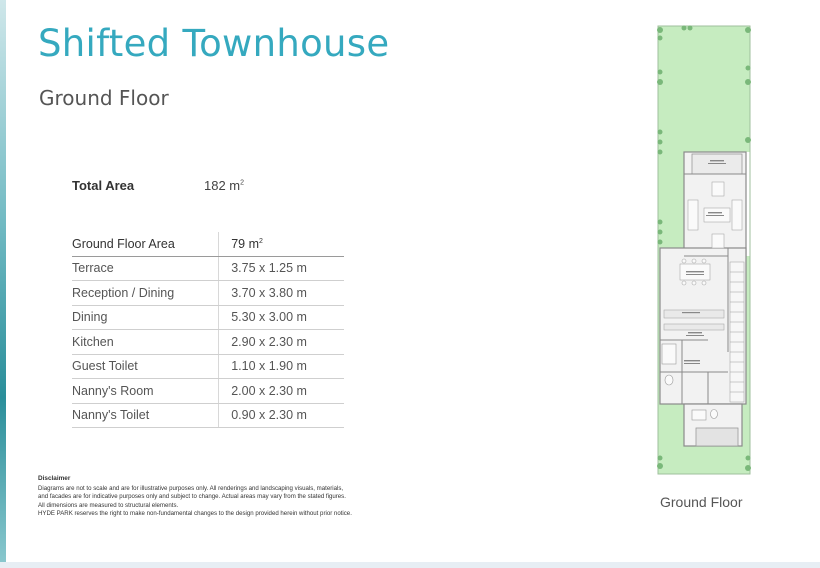 The image size is (820, 568). Describe the element at coordinates (145, 366) in the screenshot. I see `room-name: Guest Toilet` at that location.